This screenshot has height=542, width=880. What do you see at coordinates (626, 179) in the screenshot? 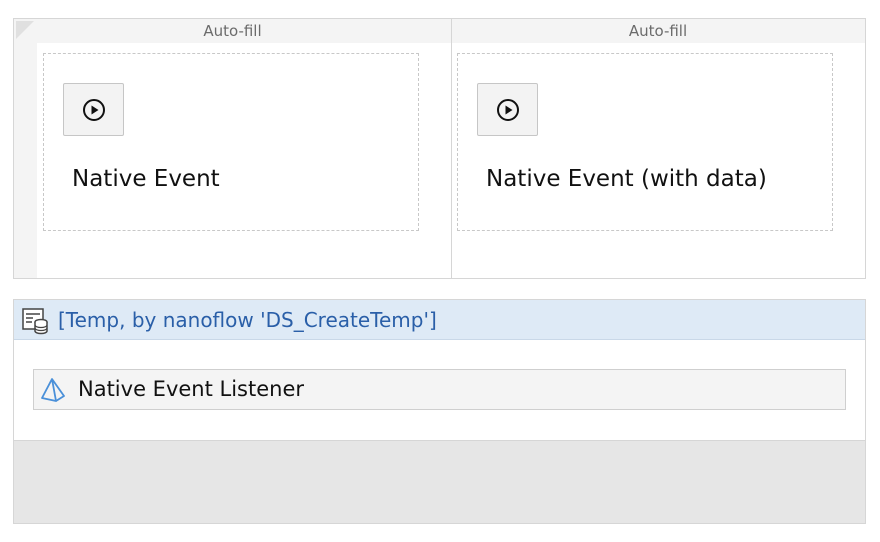
I see `native-event-with-data-label: Native Event (with data)` at bounding box center [626, 179].